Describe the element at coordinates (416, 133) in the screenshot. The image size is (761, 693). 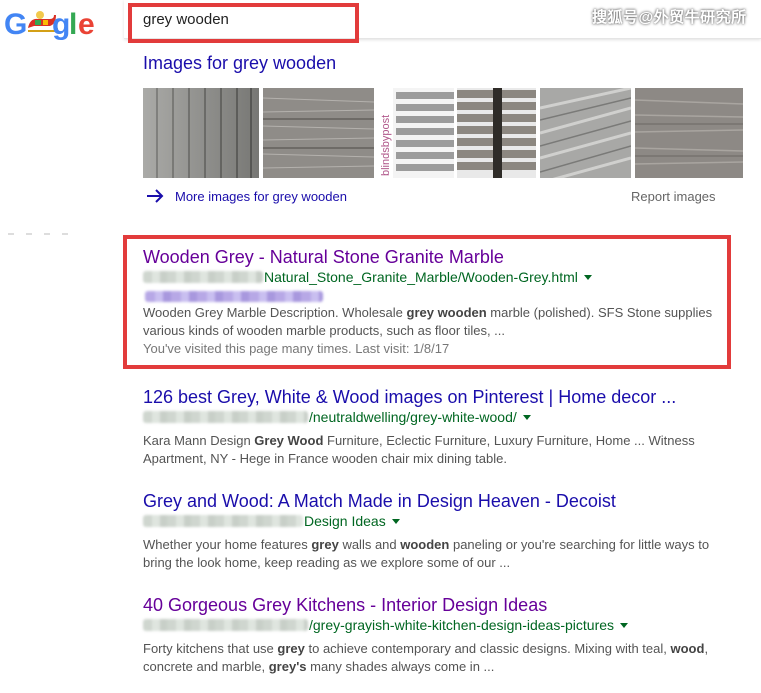
I see `image-thumb-3: blindsbypost` at that location.